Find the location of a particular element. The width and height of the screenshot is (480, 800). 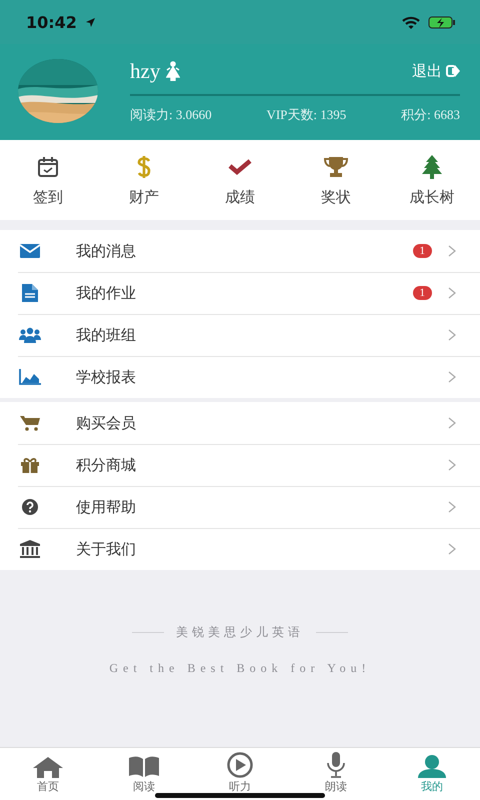

shortcut-button: 成长树 is located at coordinates (432, 180).